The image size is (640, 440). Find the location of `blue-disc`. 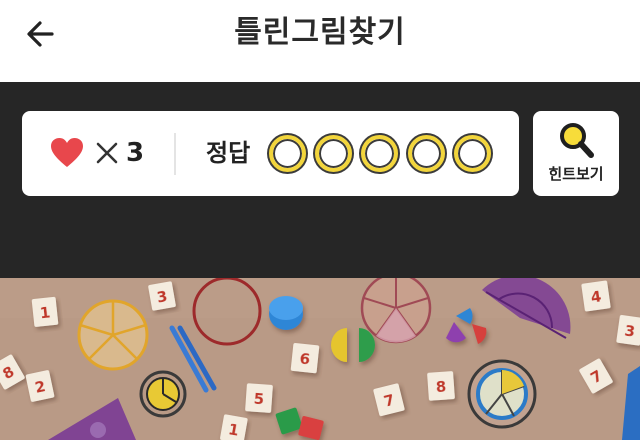

blue-disc is located at coordinates (286, 313).